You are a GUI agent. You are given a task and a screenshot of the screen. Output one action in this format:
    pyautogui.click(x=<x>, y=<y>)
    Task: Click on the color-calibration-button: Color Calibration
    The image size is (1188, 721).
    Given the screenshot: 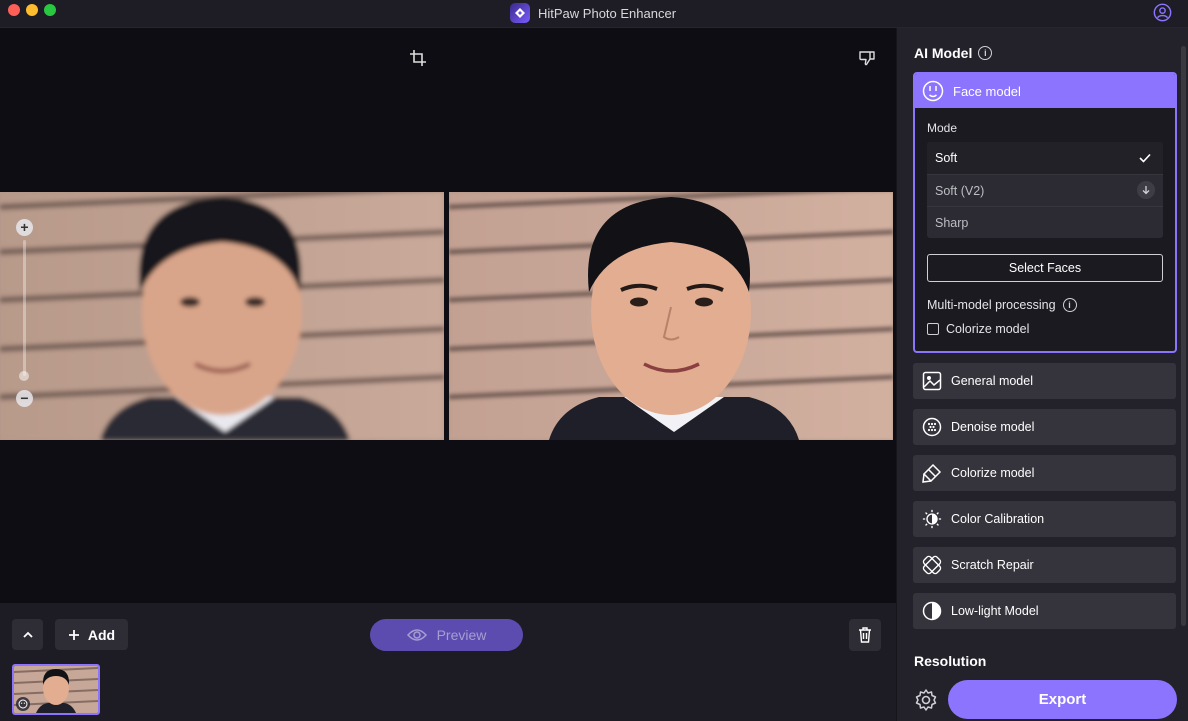 What is the action you would take?
    pyautogui.click(x=1044, y=519)
    